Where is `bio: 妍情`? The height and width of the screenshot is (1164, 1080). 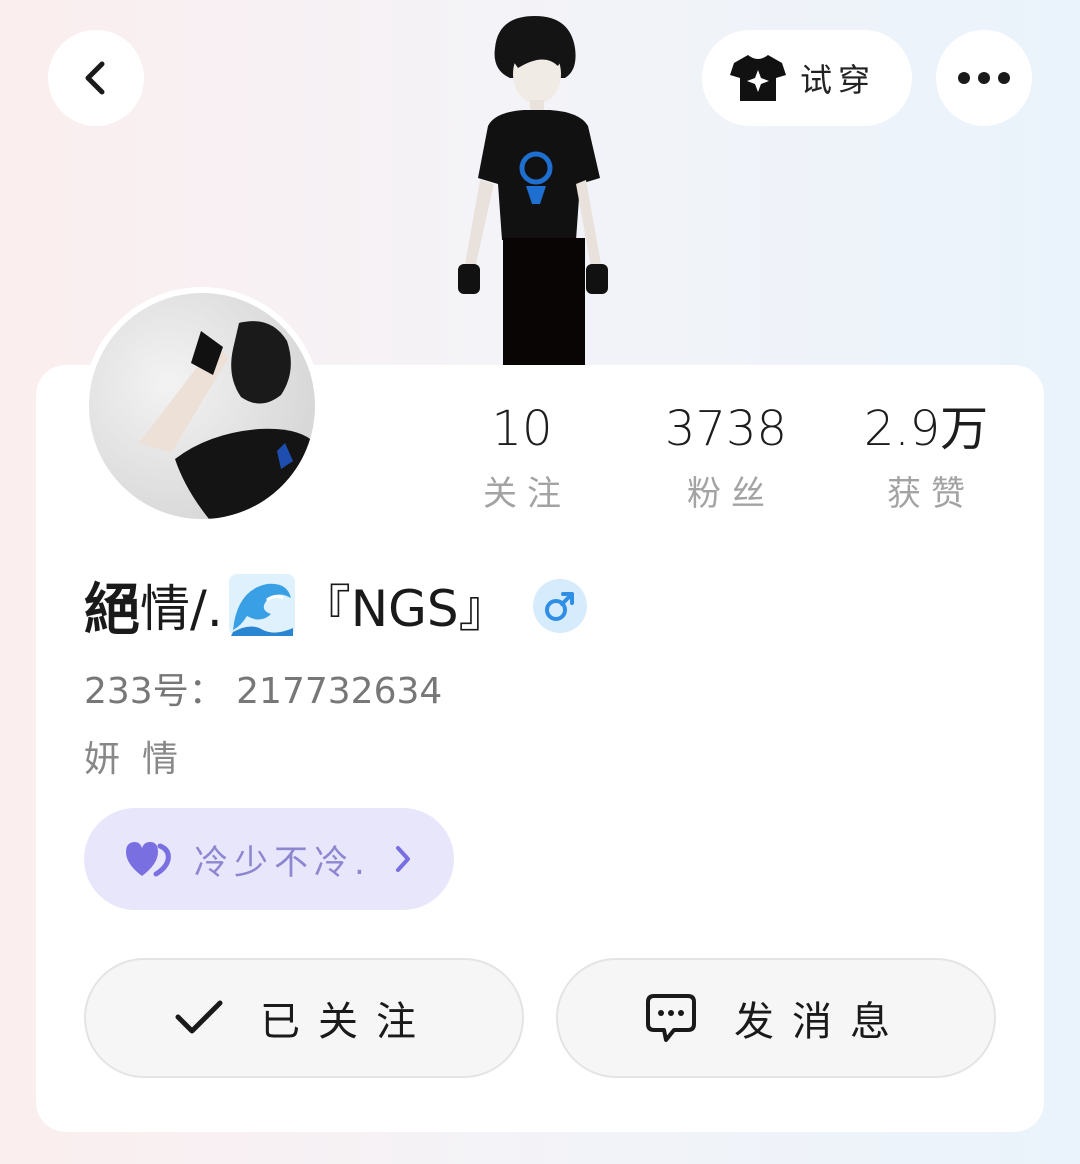 bio: 妍情 is located at coordinates (142, 759).